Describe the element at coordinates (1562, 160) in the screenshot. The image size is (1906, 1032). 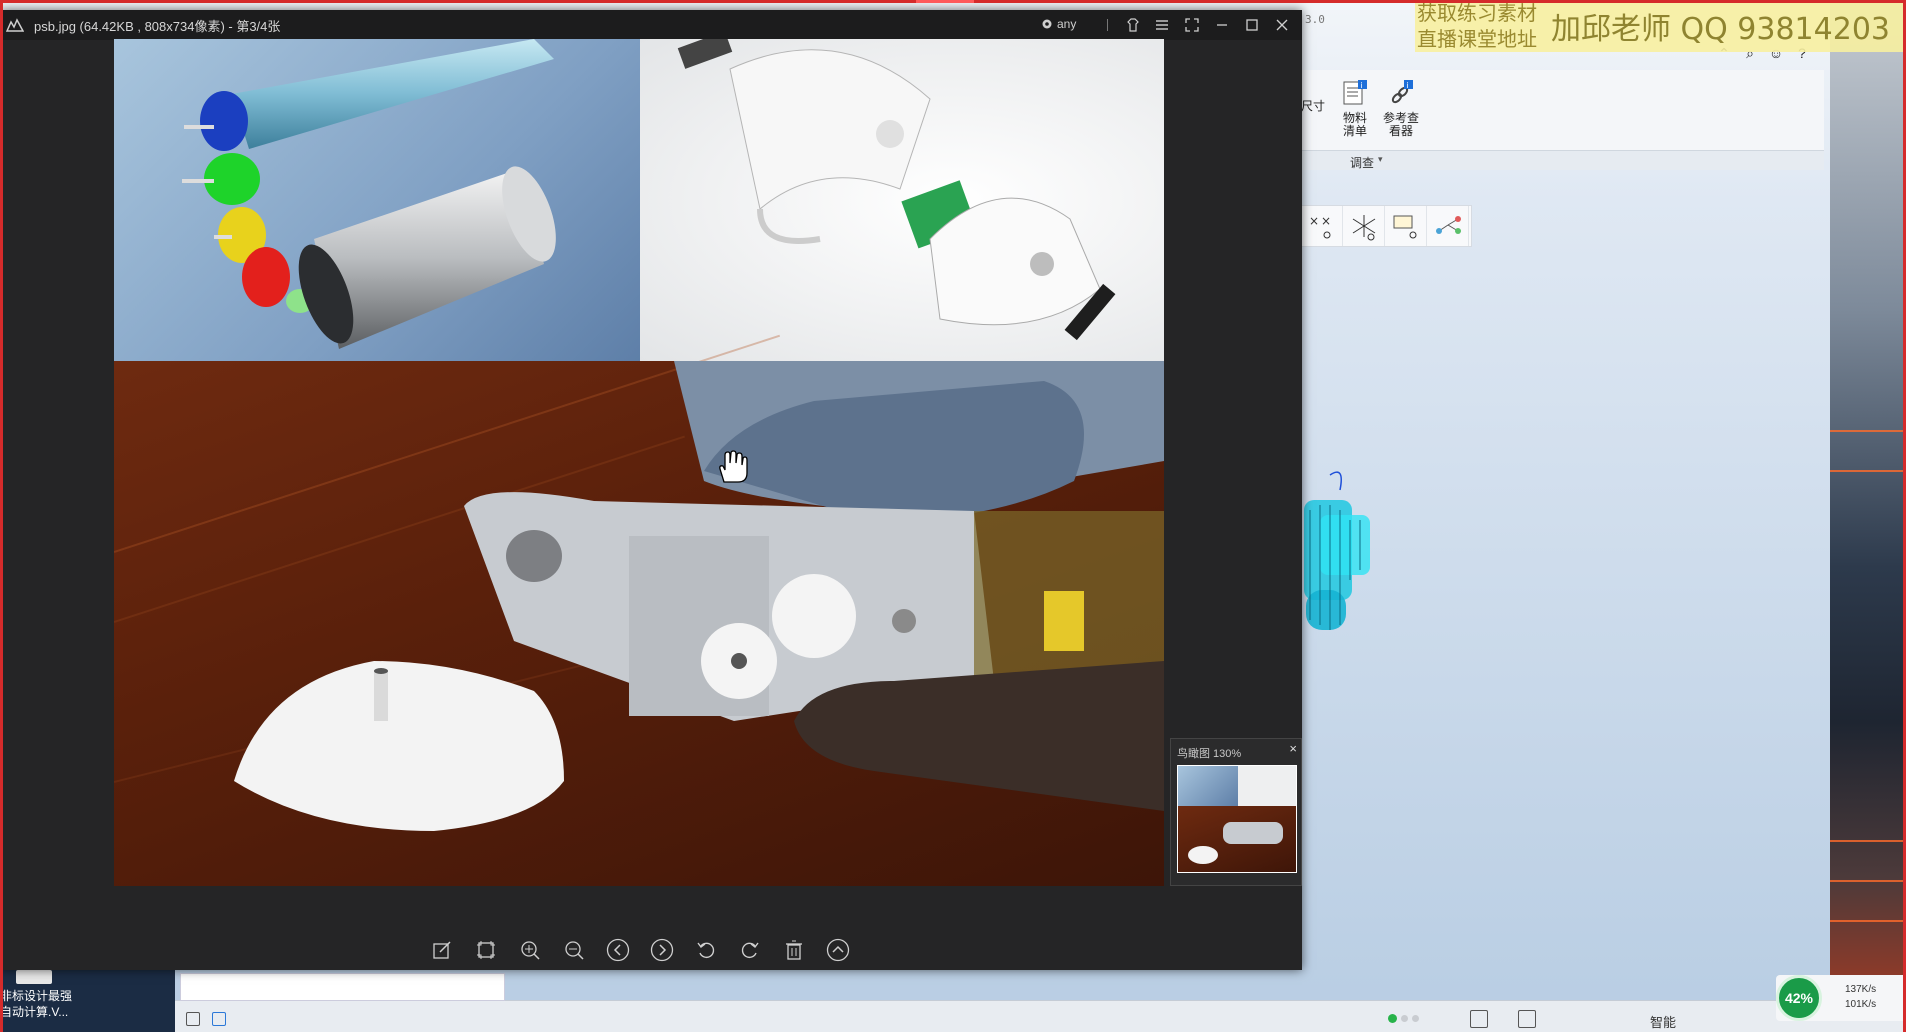
I see `ribbon-group-bar: 调查 ▾` at that location.